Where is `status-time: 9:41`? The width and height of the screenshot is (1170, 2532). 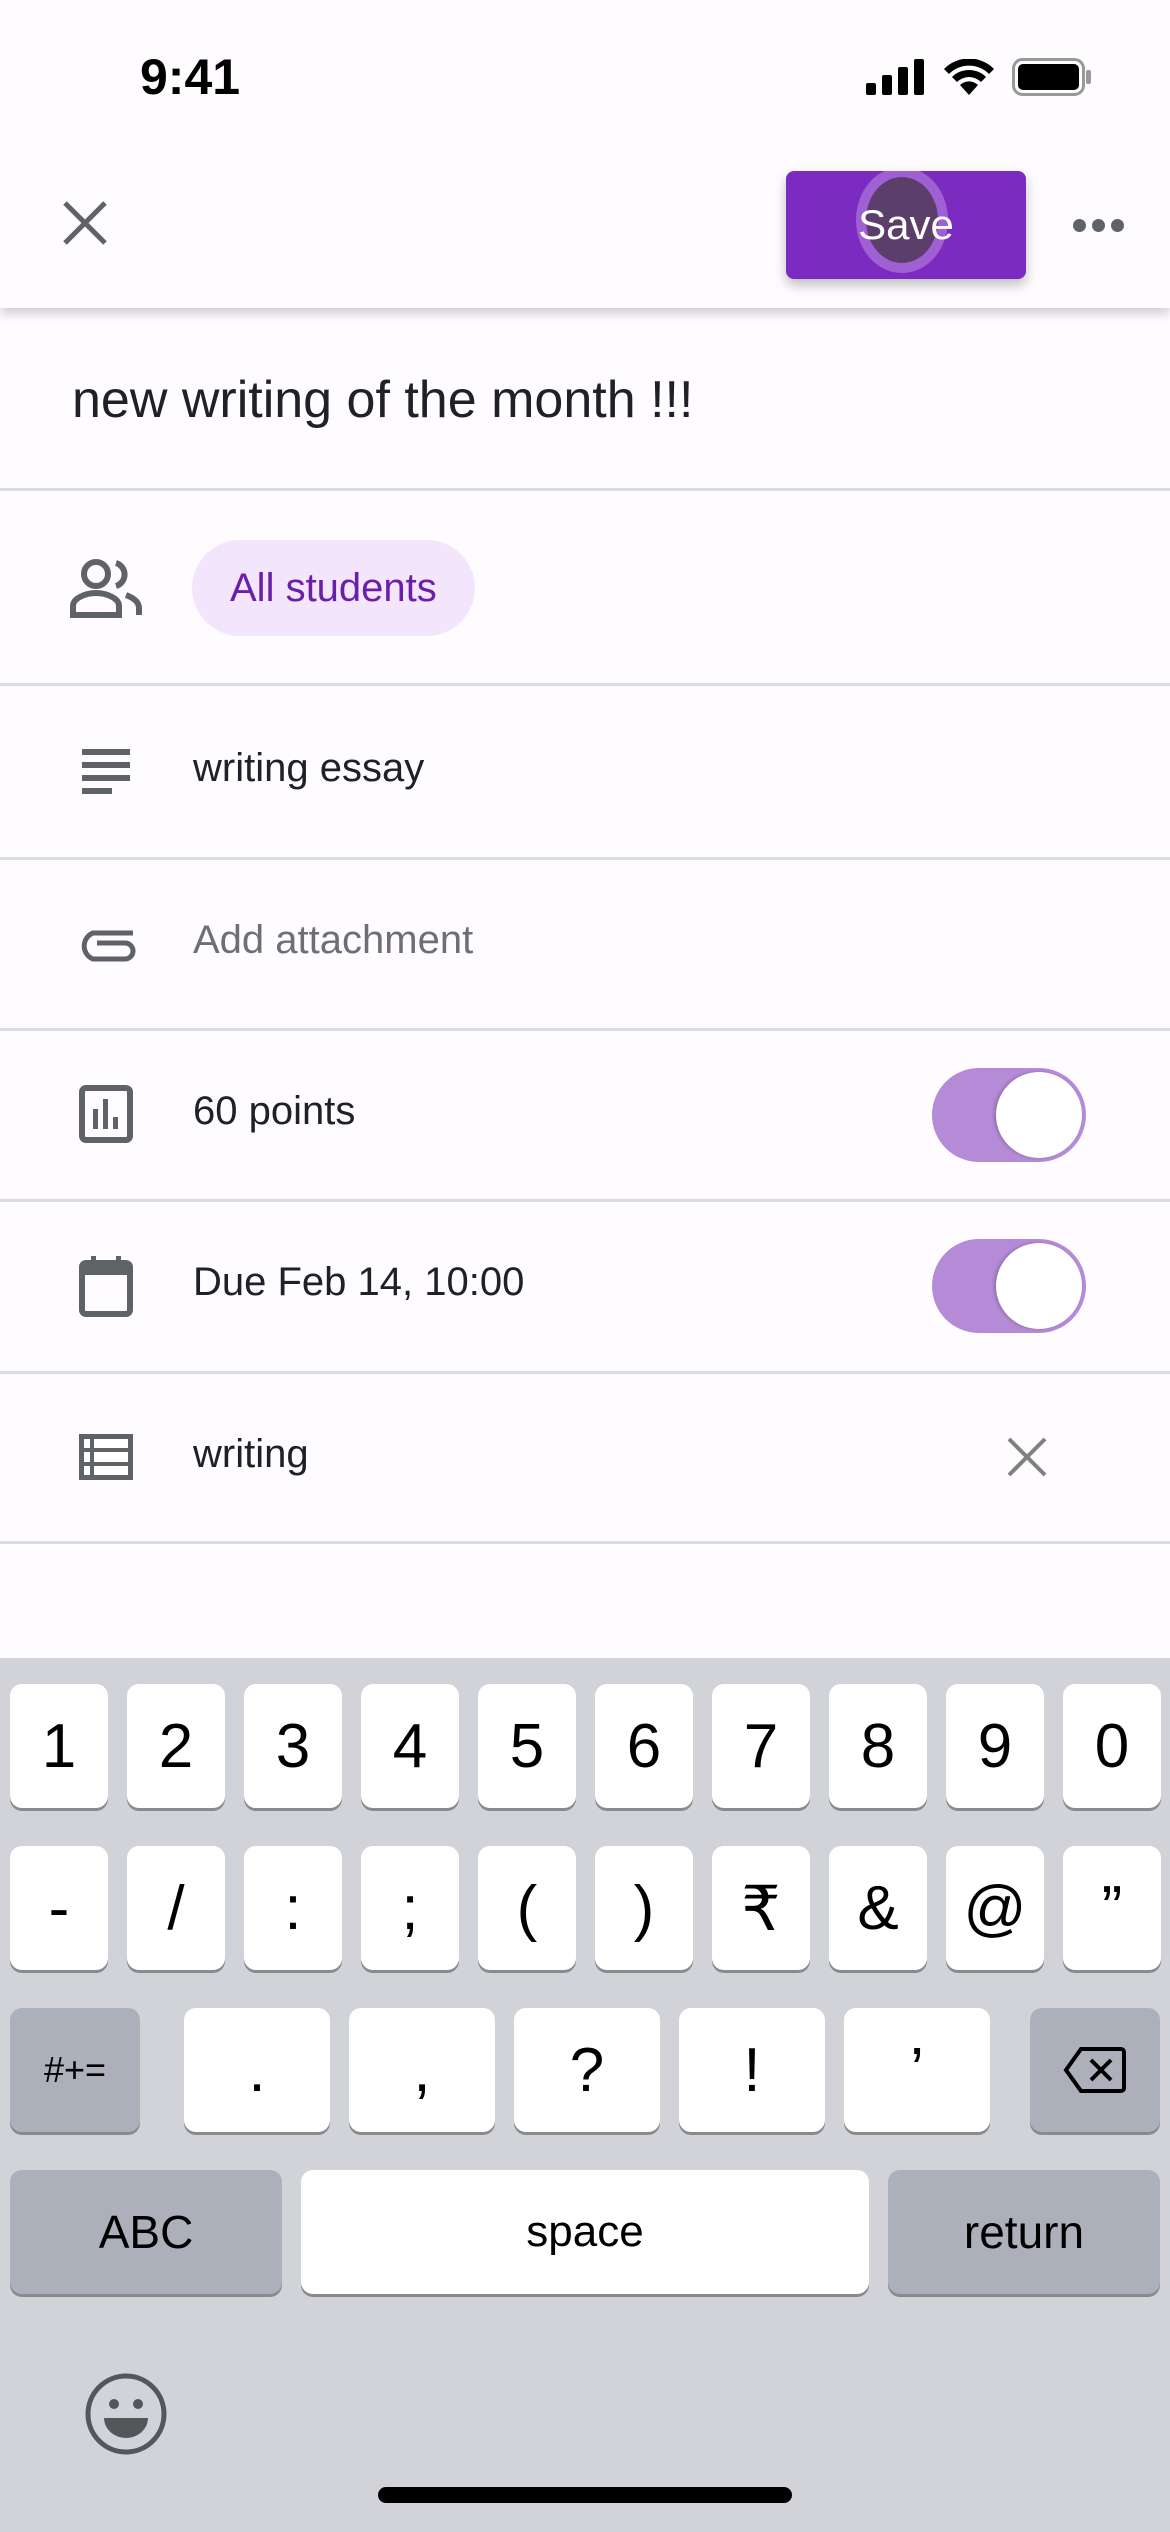
status-time: 9:41 is located at coordinates (190, 77).